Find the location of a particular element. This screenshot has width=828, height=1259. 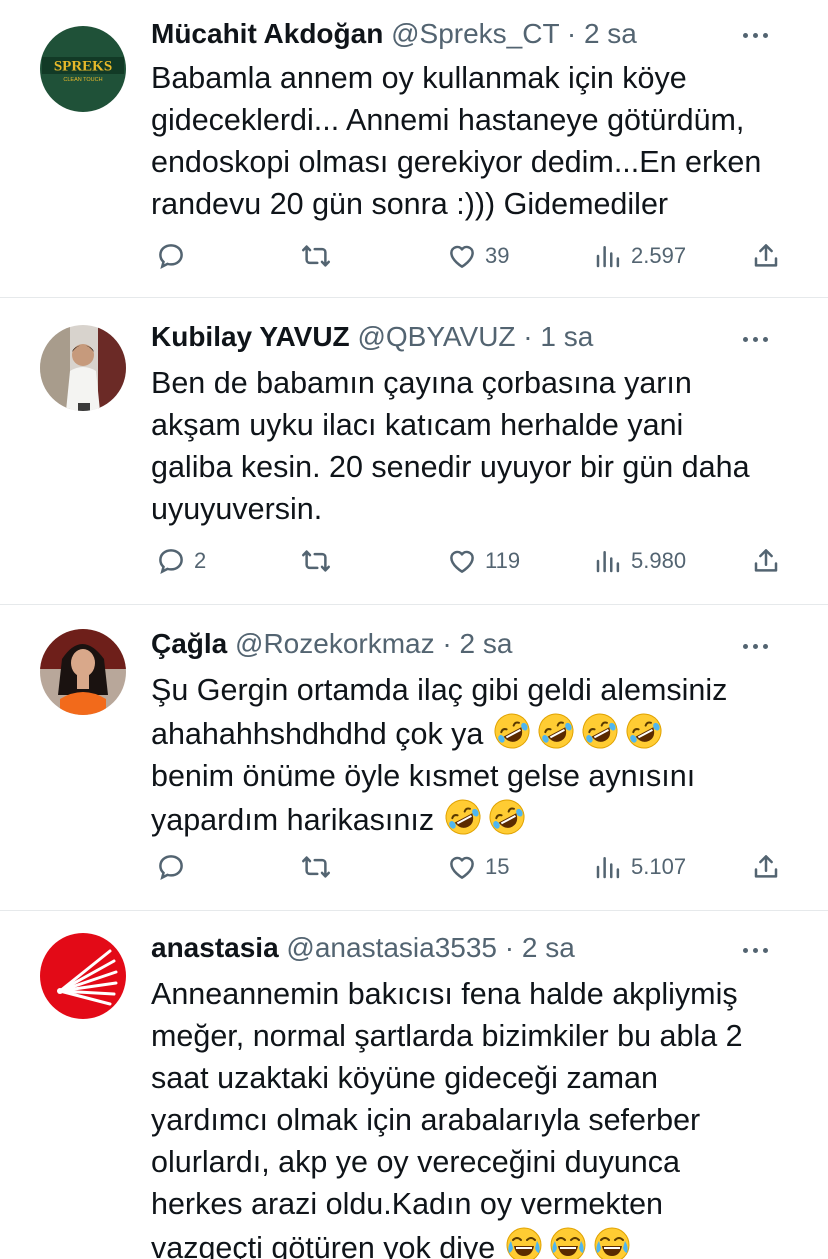

text-line: ahahahhshdhdhd çok ya is located at coordinates (469, 733).